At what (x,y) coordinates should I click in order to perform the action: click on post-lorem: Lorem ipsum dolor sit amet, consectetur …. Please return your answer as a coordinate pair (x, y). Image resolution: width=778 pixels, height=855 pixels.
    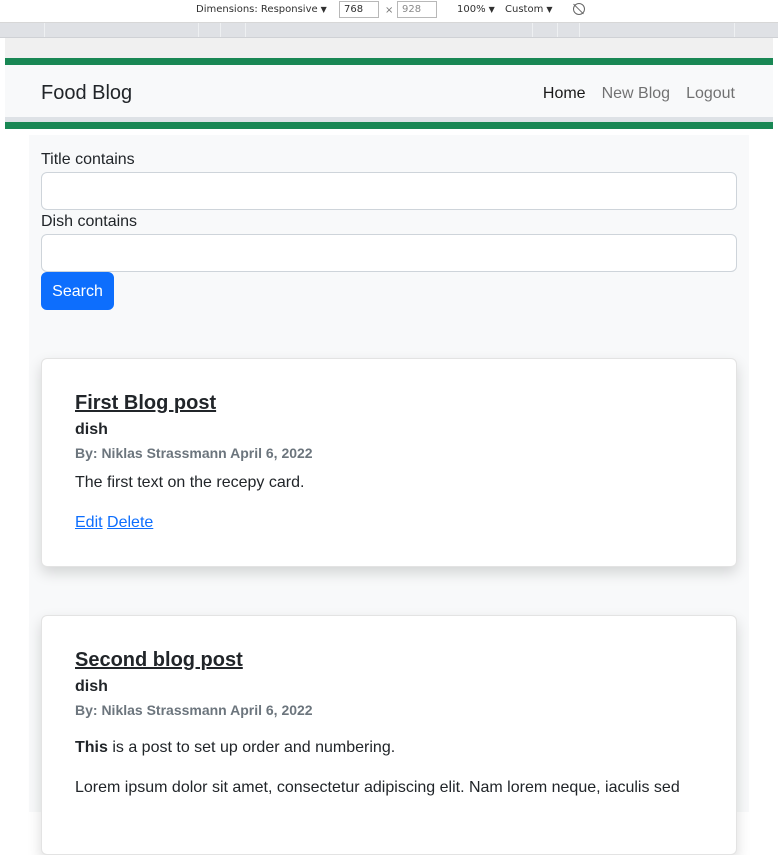
    Looking at the image, I should click on (377, 787).